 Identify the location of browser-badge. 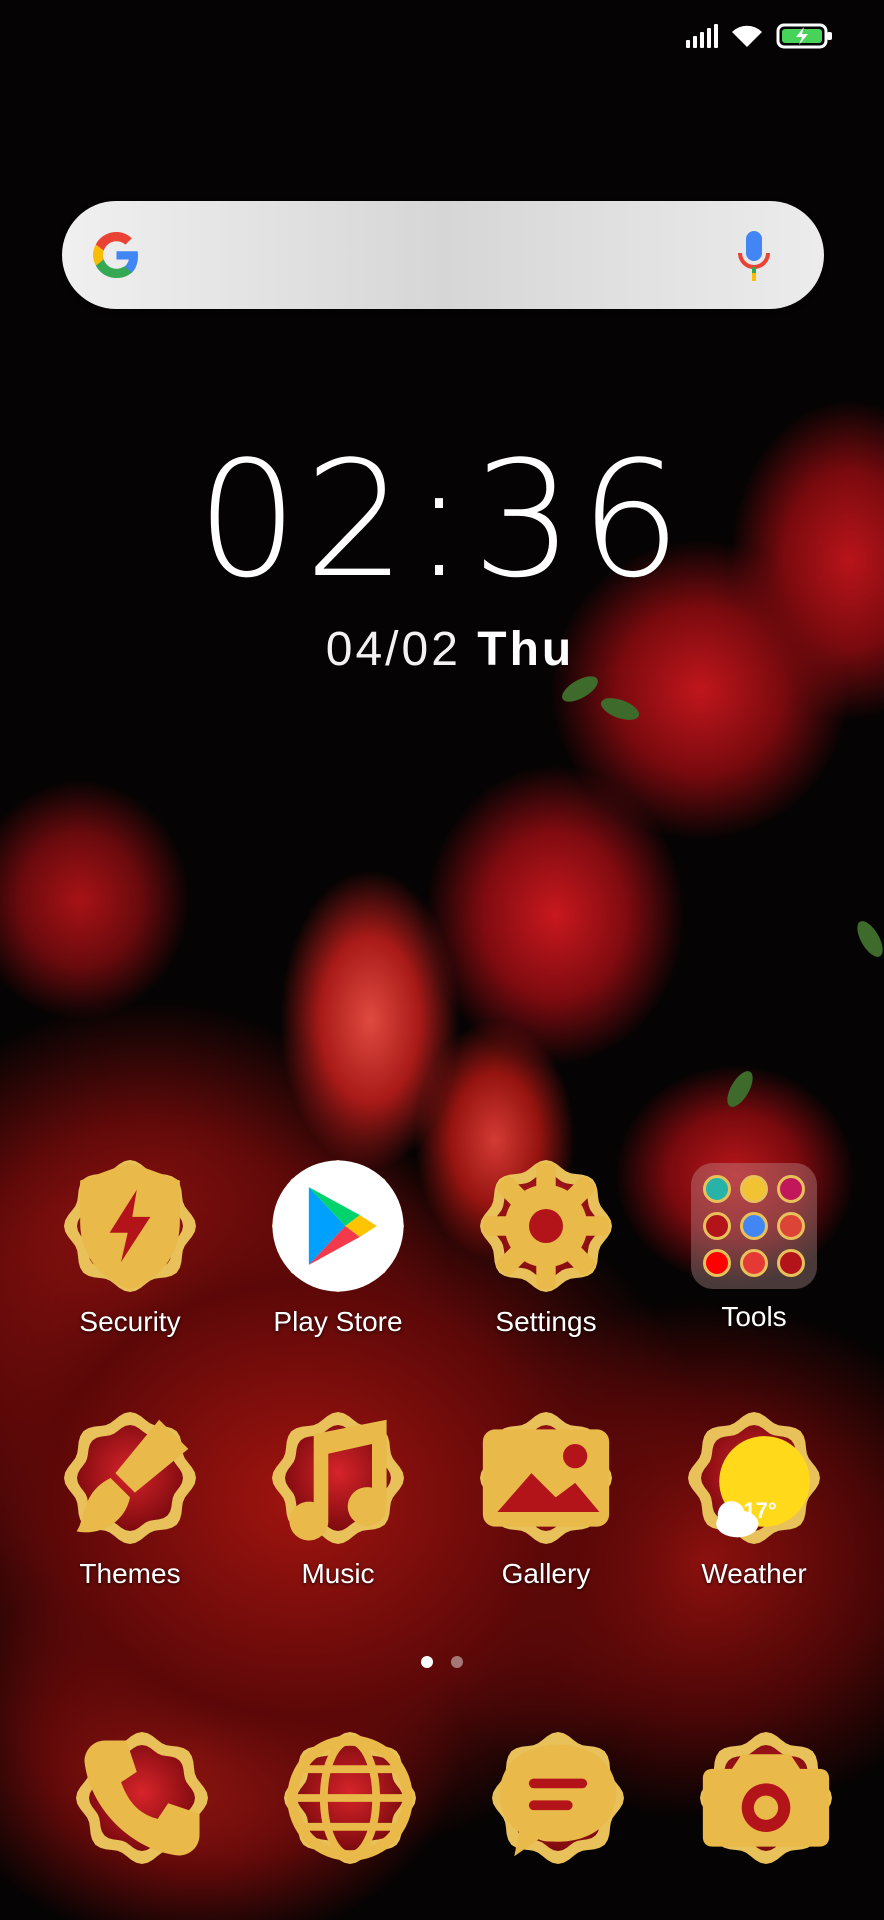
(350, 1798).